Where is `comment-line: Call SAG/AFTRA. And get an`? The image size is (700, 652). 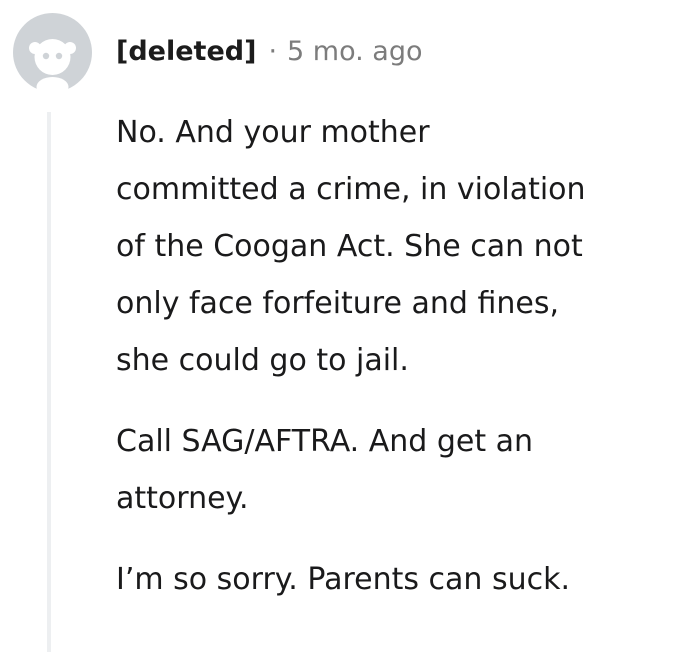
comment-line: Call SAG/AFTRA. And get an is located at coordinates (325, 441).